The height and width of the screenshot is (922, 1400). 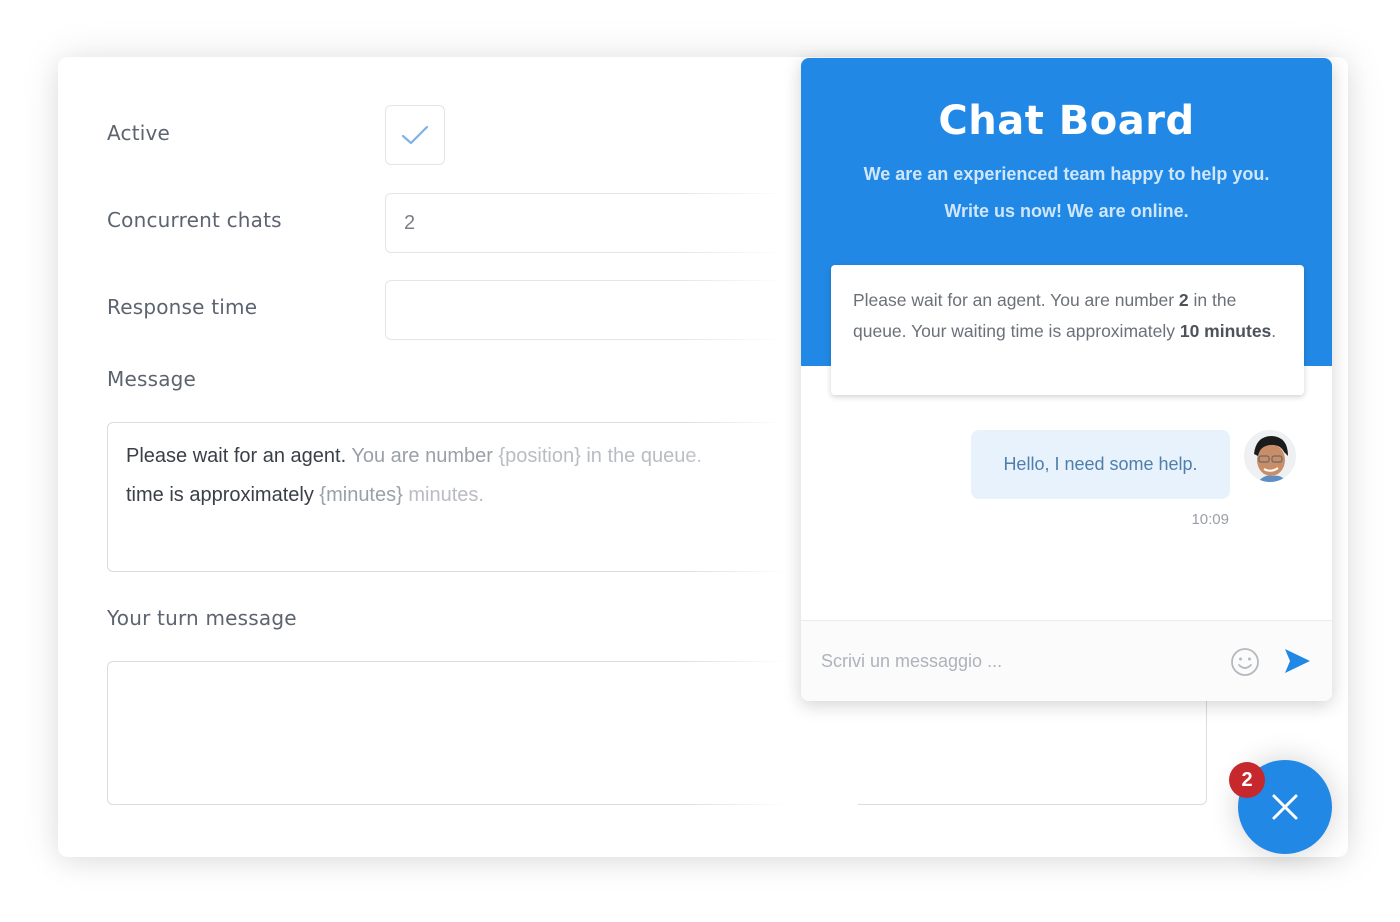 I want to click on user-avatar-icon, so click(x=1270, y=456).